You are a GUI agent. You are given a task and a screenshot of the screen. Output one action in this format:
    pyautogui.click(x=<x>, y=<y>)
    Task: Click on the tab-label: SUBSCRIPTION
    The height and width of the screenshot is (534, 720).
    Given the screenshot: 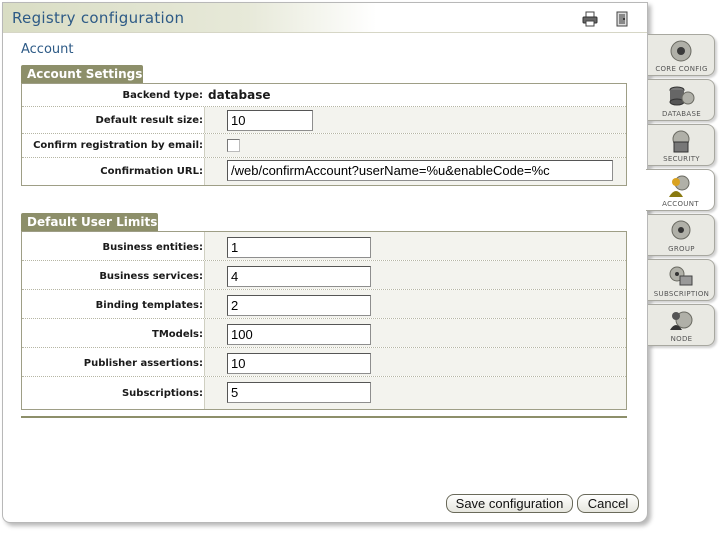 What is the action you would take?
    pyautogui.click(x=681, y=294)
    